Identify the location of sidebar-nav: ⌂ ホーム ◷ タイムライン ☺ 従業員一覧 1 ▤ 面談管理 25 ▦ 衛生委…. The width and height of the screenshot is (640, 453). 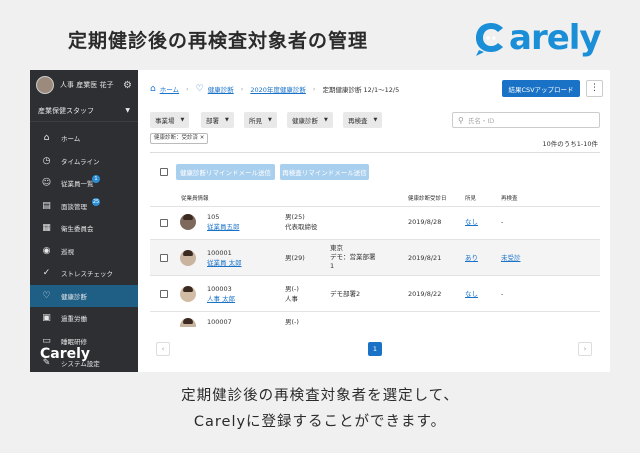
(84, 249).